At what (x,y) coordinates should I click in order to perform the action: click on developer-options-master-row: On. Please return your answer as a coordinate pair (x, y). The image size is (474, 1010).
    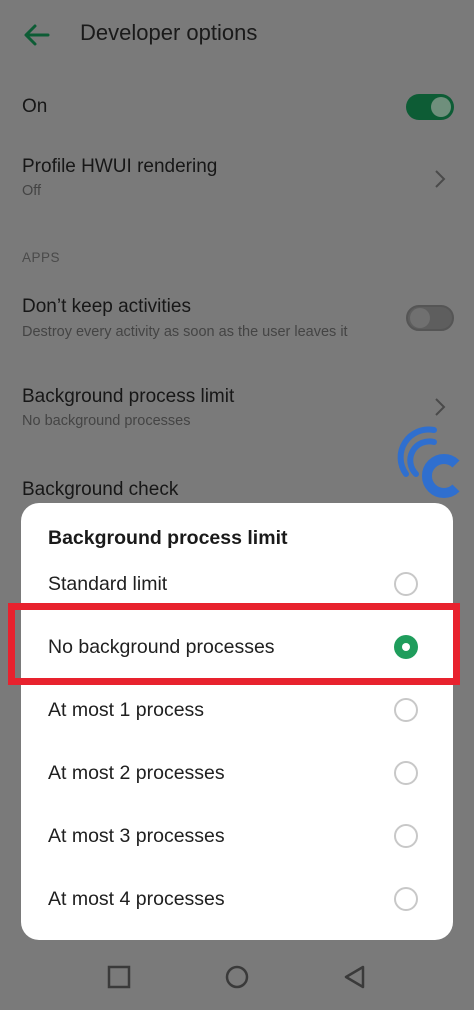
    Looking at the image, I should click on (237, 108).